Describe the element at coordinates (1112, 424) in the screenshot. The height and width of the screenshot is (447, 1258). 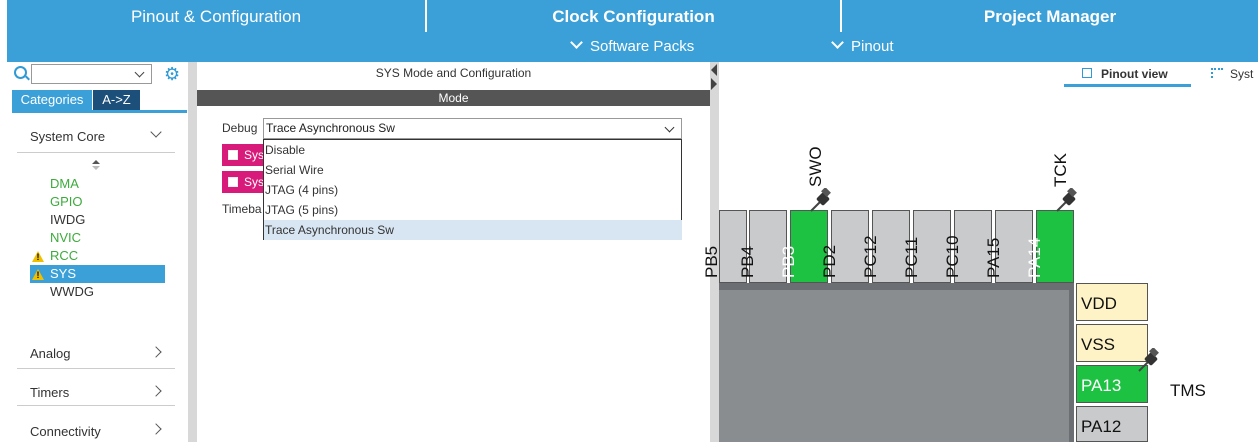
I see `pin-pa12: PA12` at that location.